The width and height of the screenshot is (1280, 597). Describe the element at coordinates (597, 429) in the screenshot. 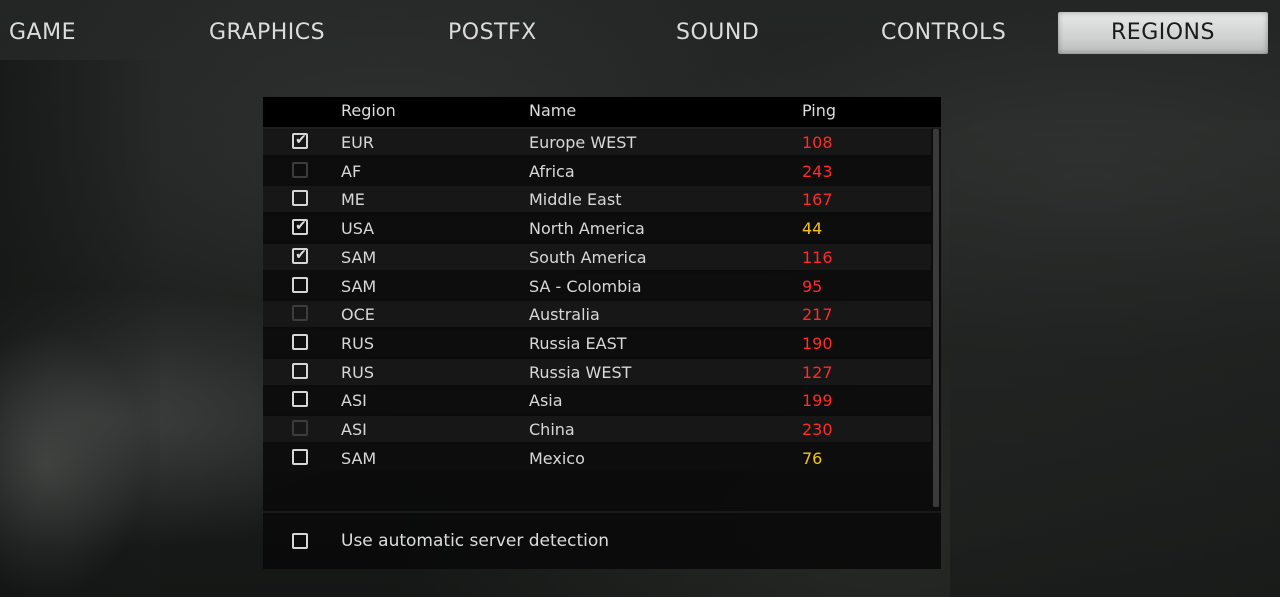

I see `region-row: ASI China 230` at that location.